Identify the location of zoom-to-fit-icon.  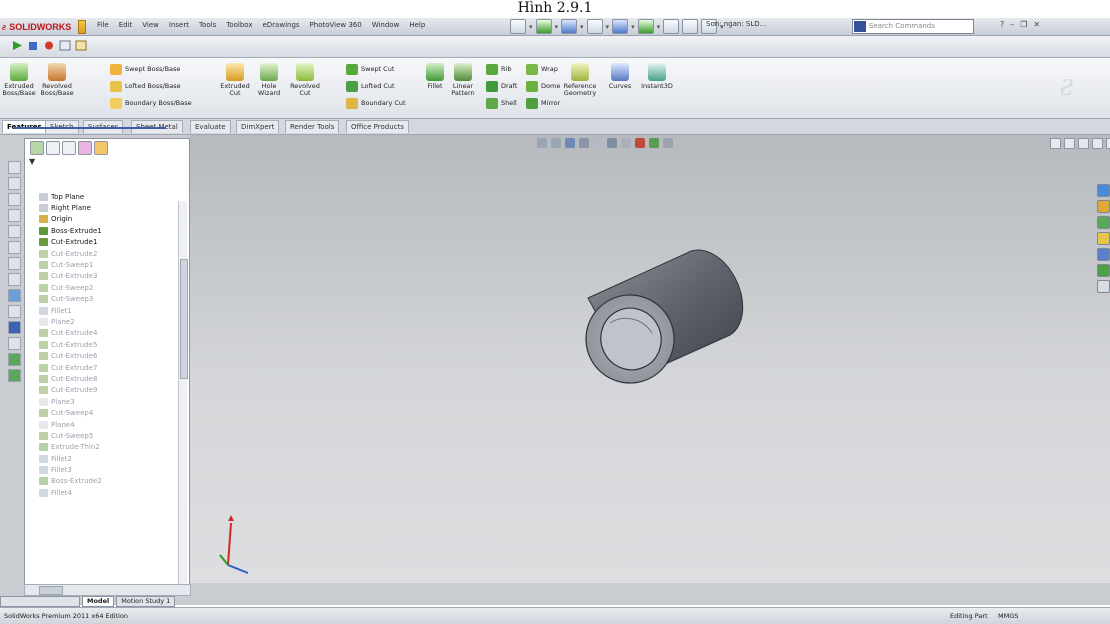
(542, 143).